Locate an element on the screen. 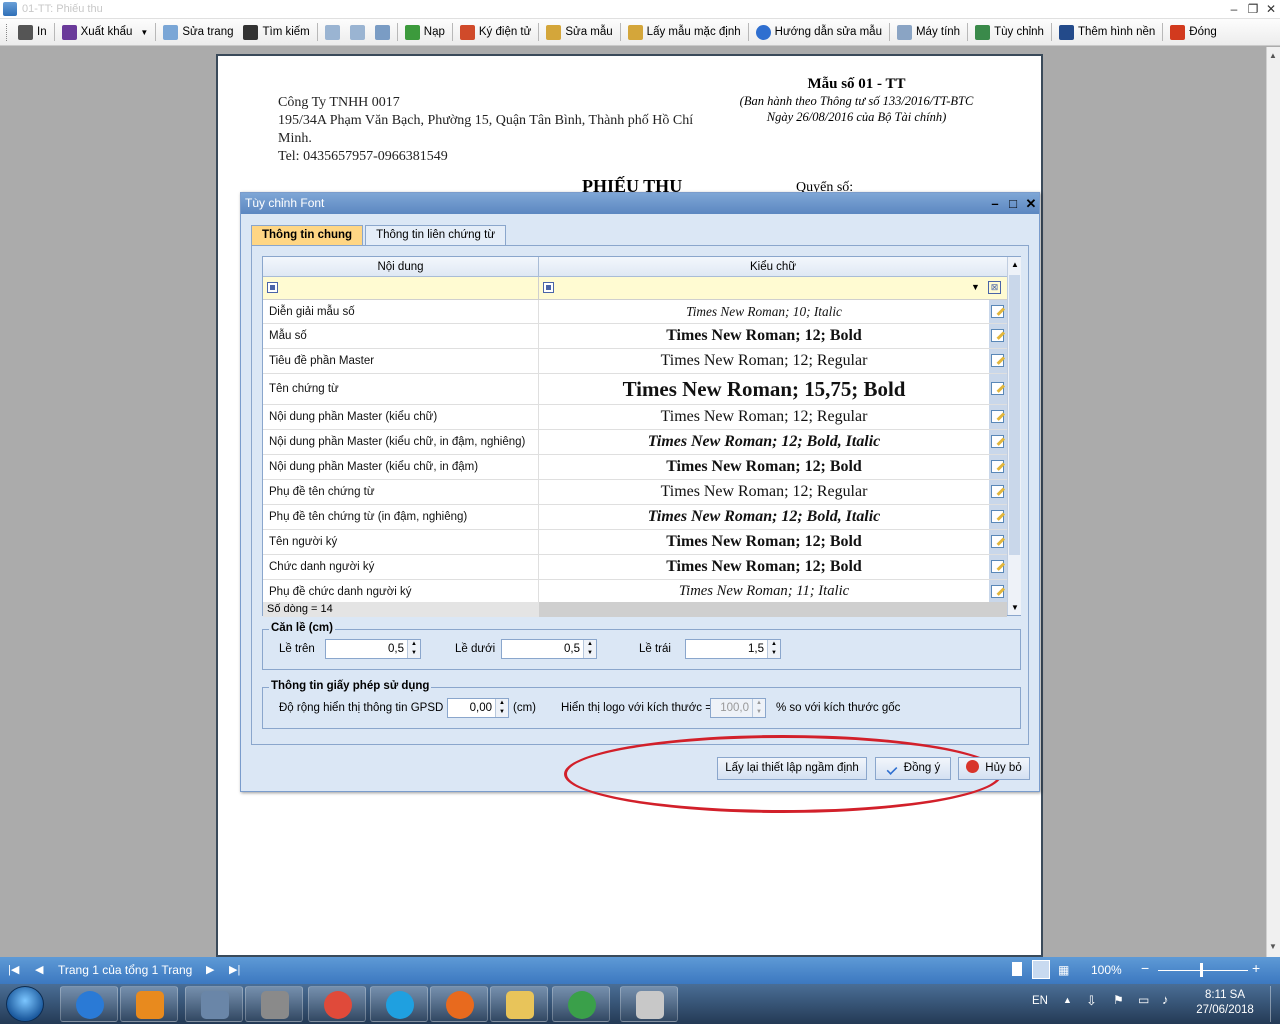 The width and height of the screenshot is (1280, 1024). row-content-cell: Phụ đề tên chứng từ is located at coordinates (401, 492).